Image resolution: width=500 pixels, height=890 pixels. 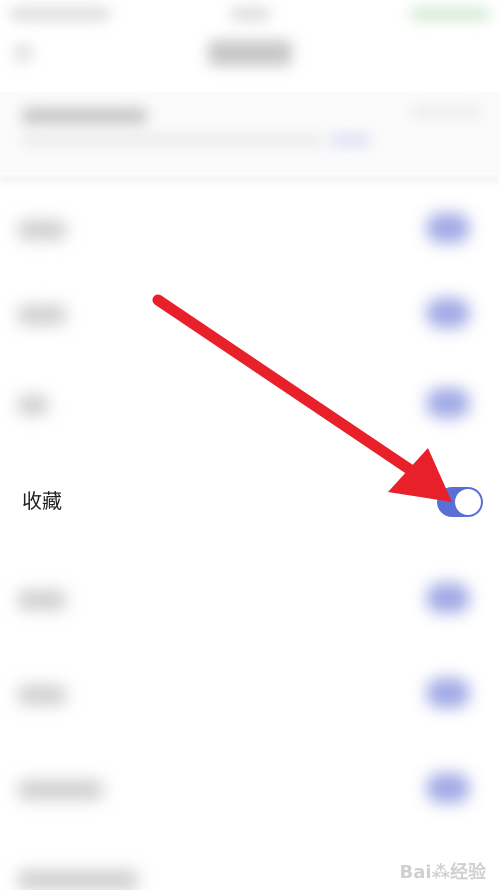 What do you see at coordinates (250, 179) in the screenshot?
I see `section-divider` at bounding box center [250, 179].